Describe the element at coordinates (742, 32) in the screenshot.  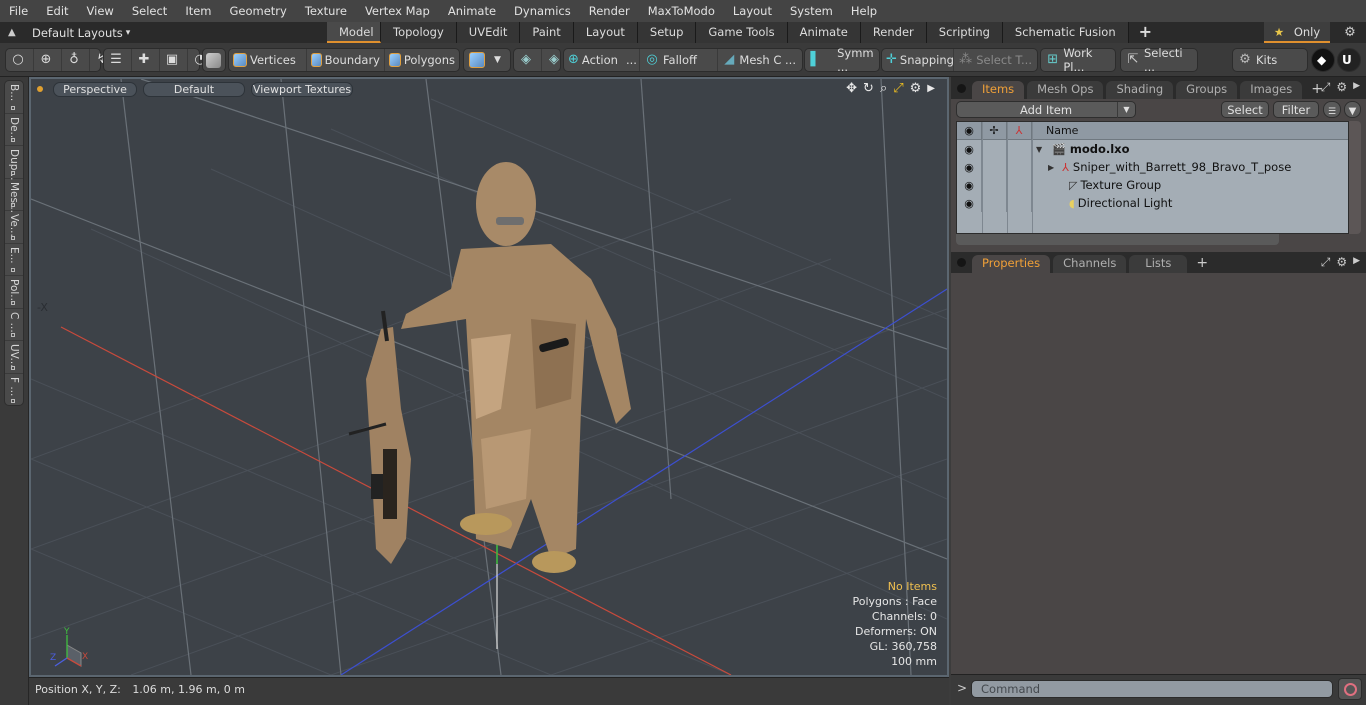
I see `tab-game-tools: Game Tools` at that location.